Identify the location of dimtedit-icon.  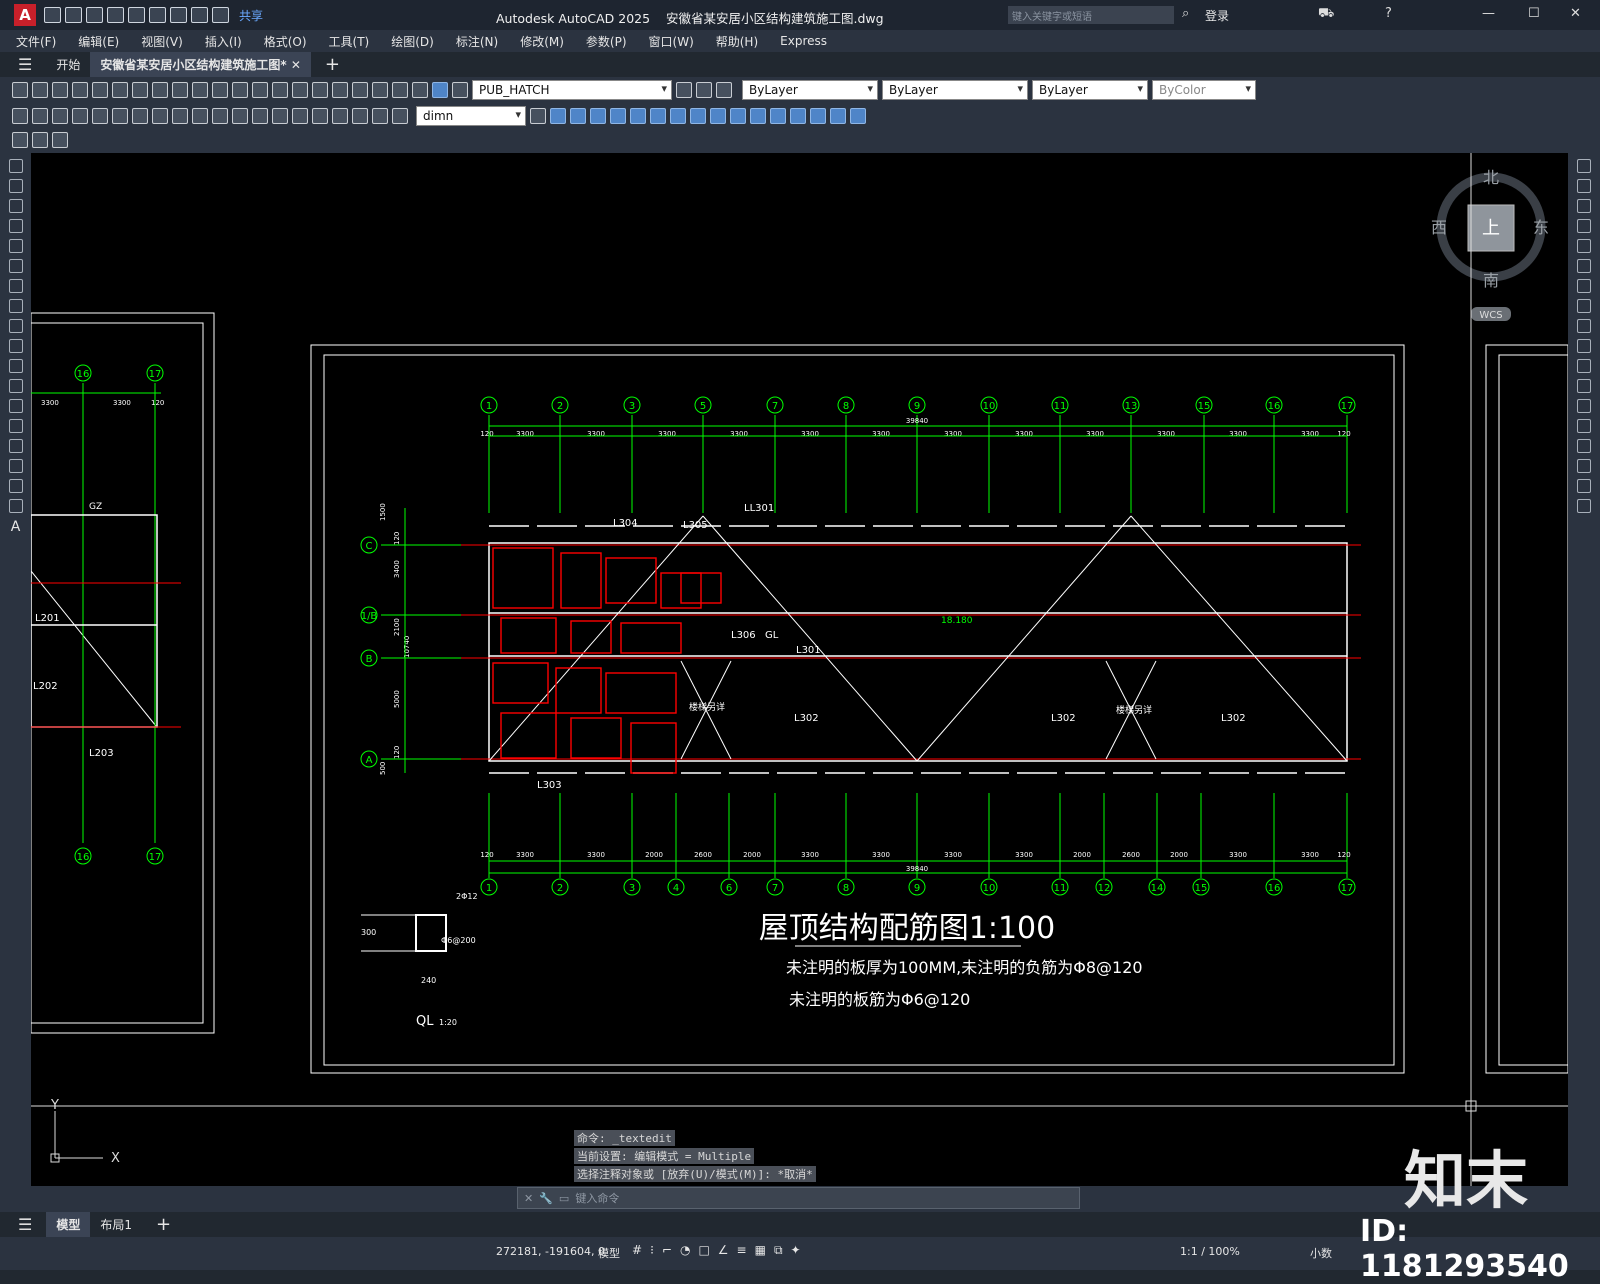
(380, 116).